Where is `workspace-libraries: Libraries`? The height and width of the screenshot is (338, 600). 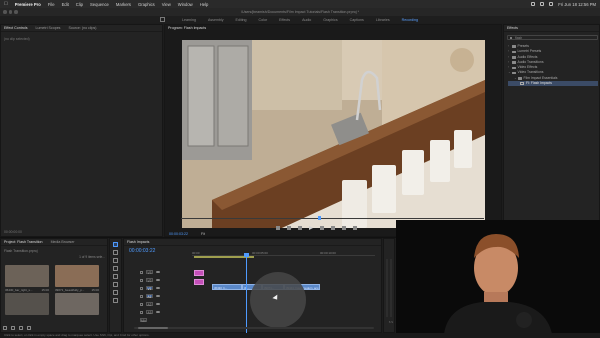
workspace-libraries: Libraries is located at coordinates (383, 20).